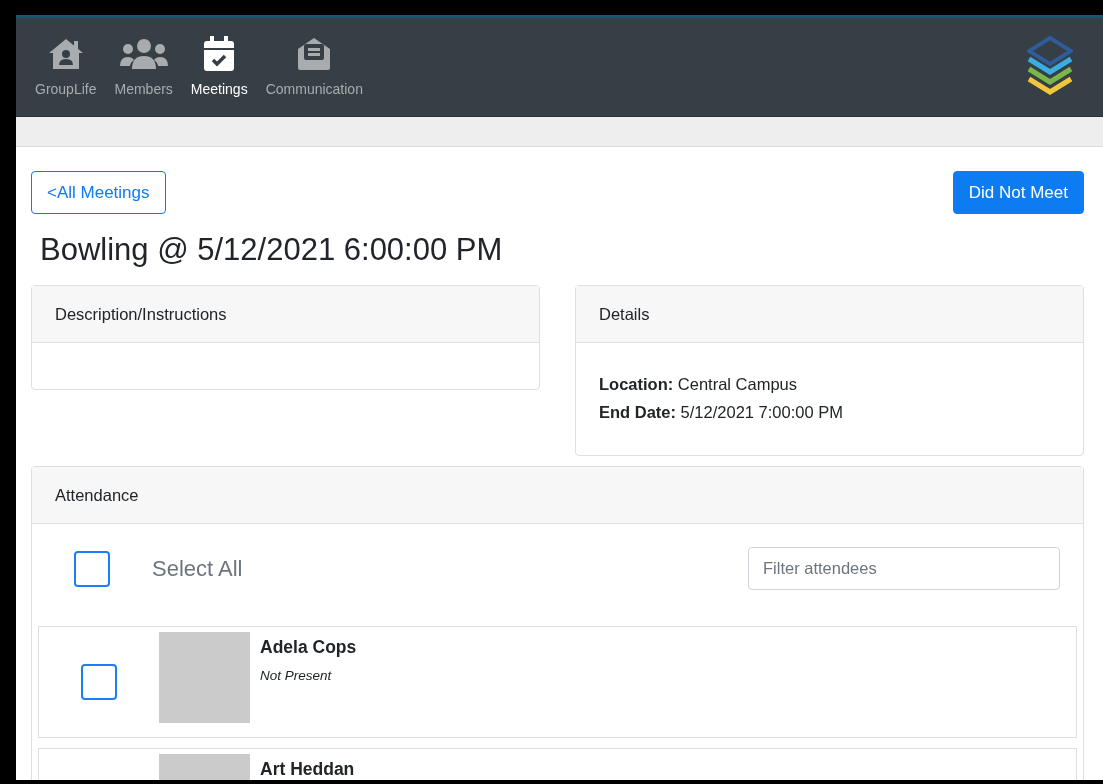  I want to click on card-header: Description/Instructions, so click(285, 314).